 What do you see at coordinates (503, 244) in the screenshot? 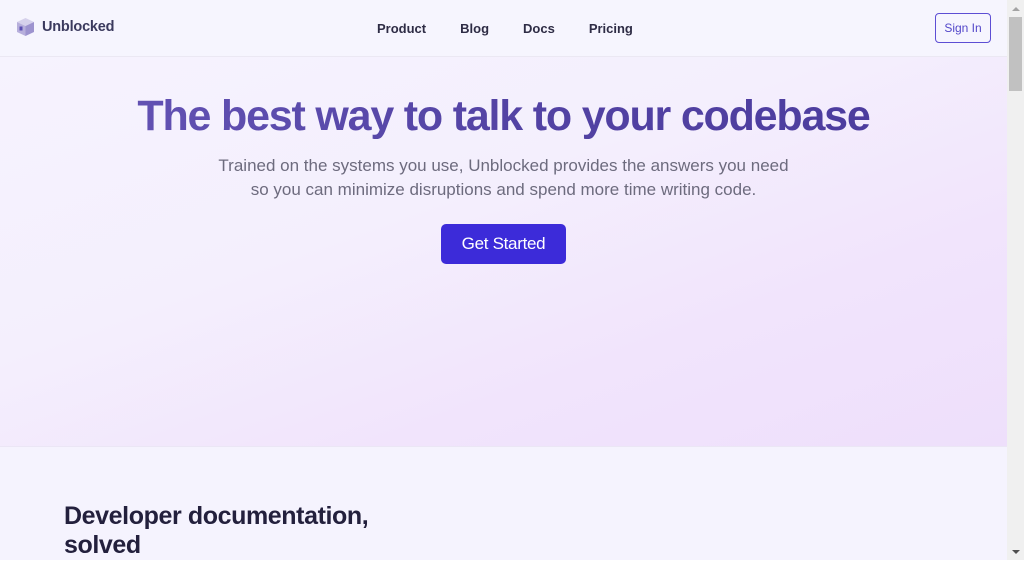
I see `get-started-button: Get Started` at bounding box center [503, 244].